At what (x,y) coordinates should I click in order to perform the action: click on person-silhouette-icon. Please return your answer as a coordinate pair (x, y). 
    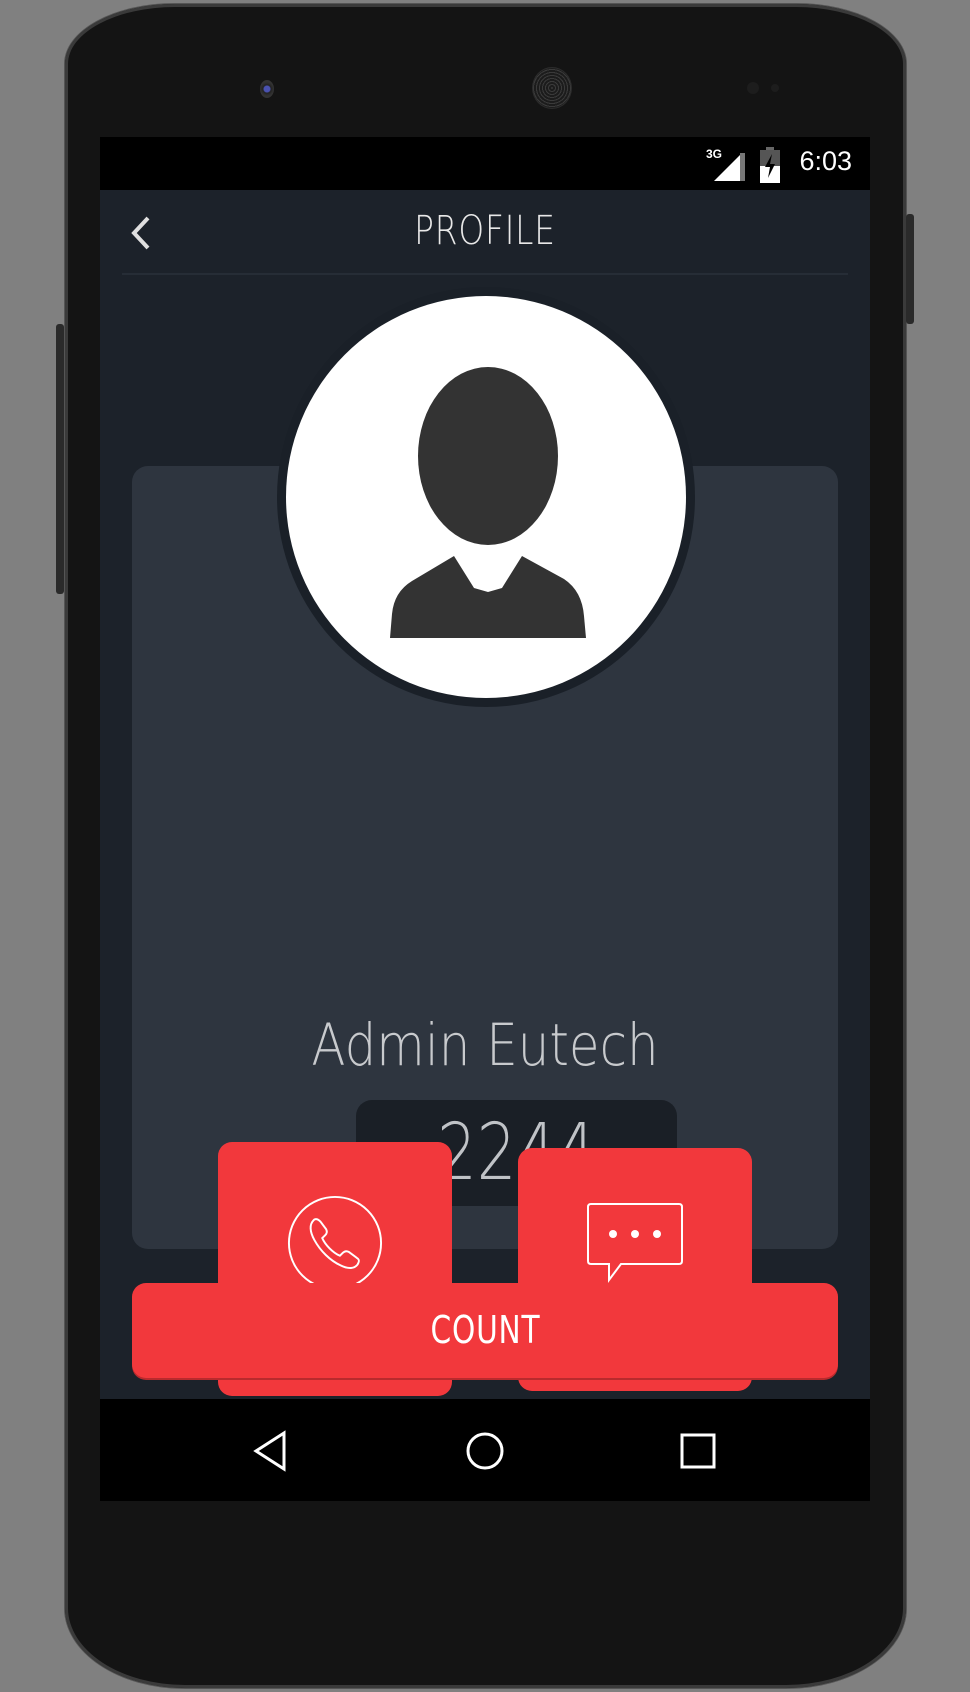
    Looking at the image, I should click on (488, 502).